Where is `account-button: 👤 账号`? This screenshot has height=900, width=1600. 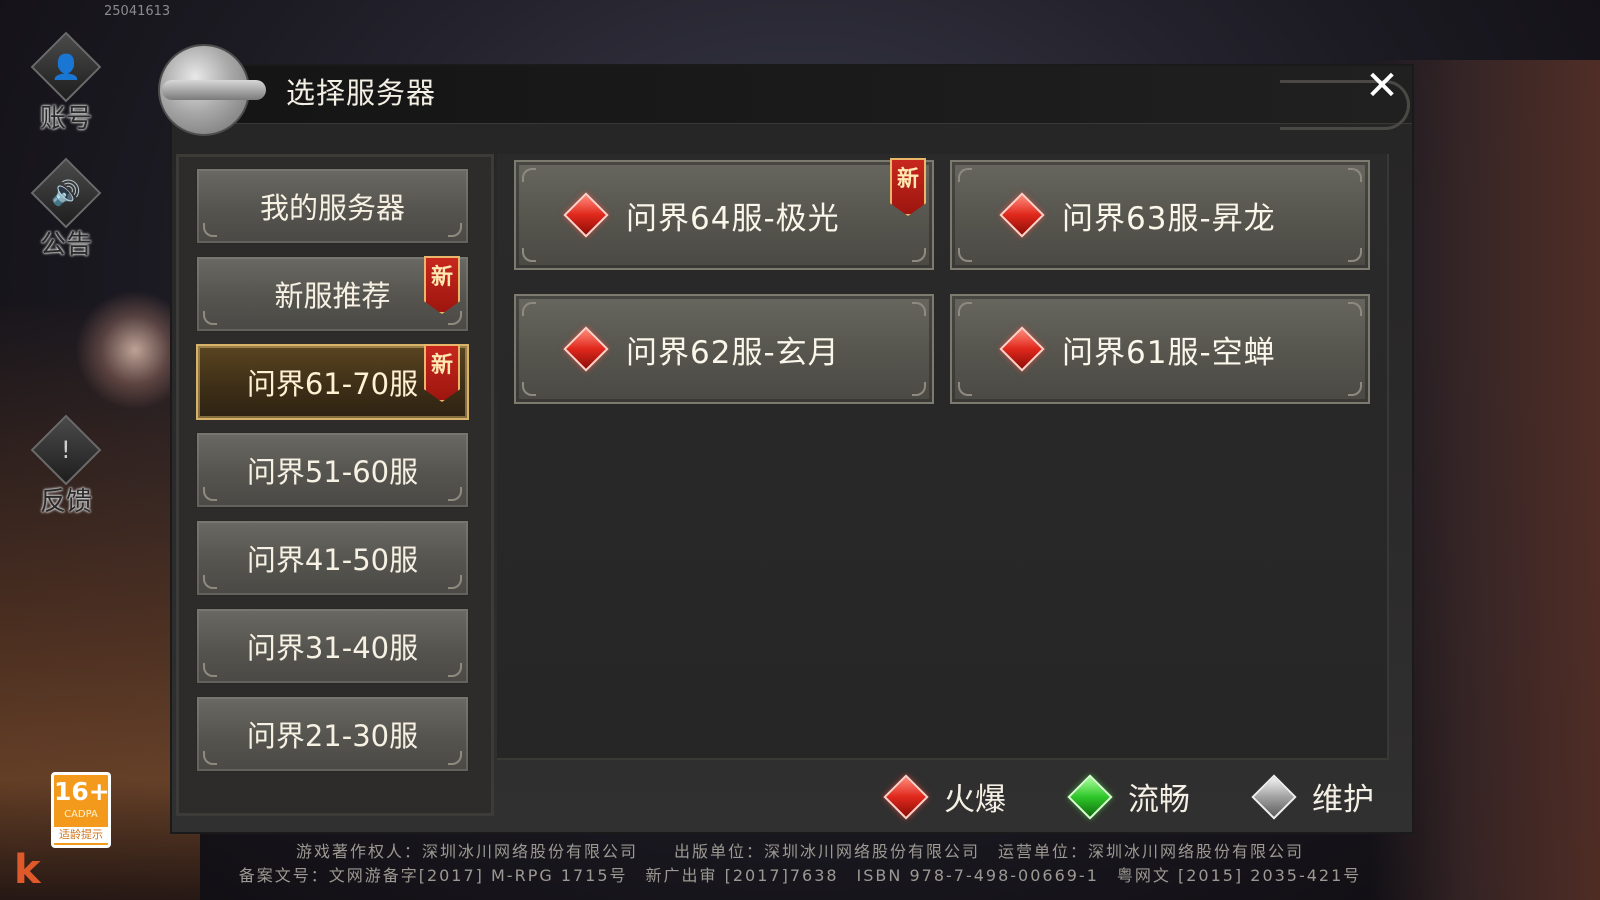 account-button: 👤 账号 is located at coordinates (66, 83).